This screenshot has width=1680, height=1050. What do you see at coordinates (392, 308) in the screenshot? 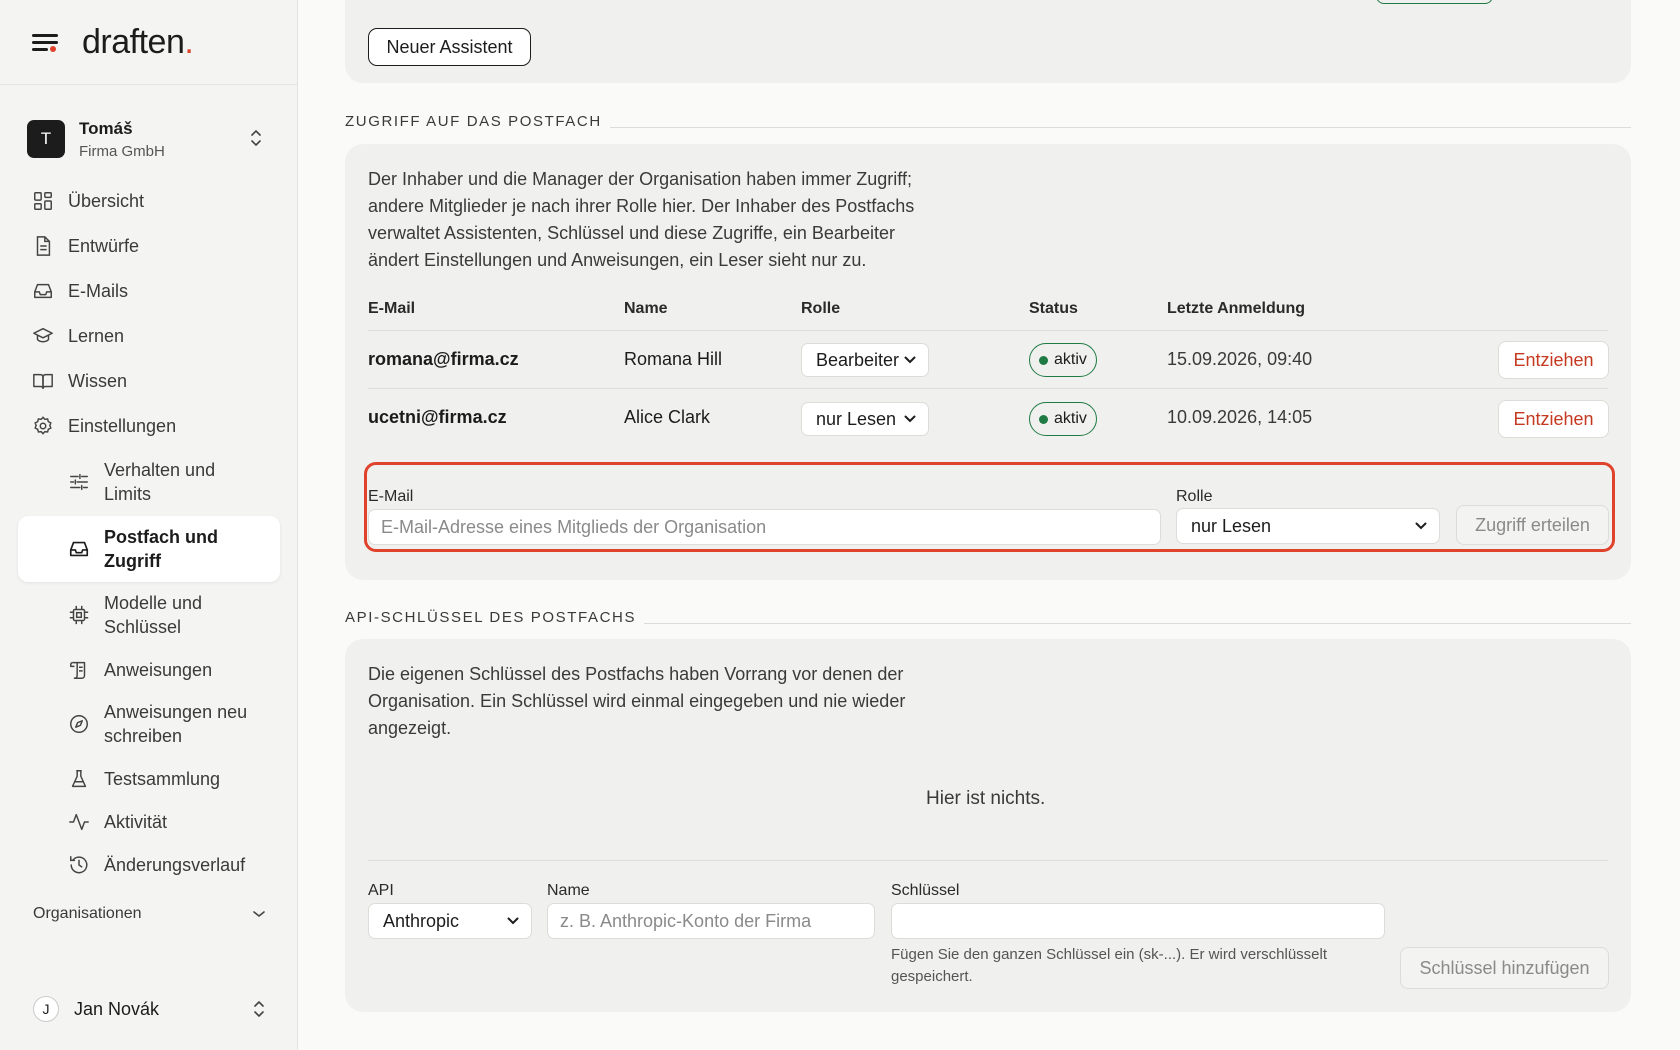
I see `column-header-email: E-Mail` at bounding box center [392, 308].